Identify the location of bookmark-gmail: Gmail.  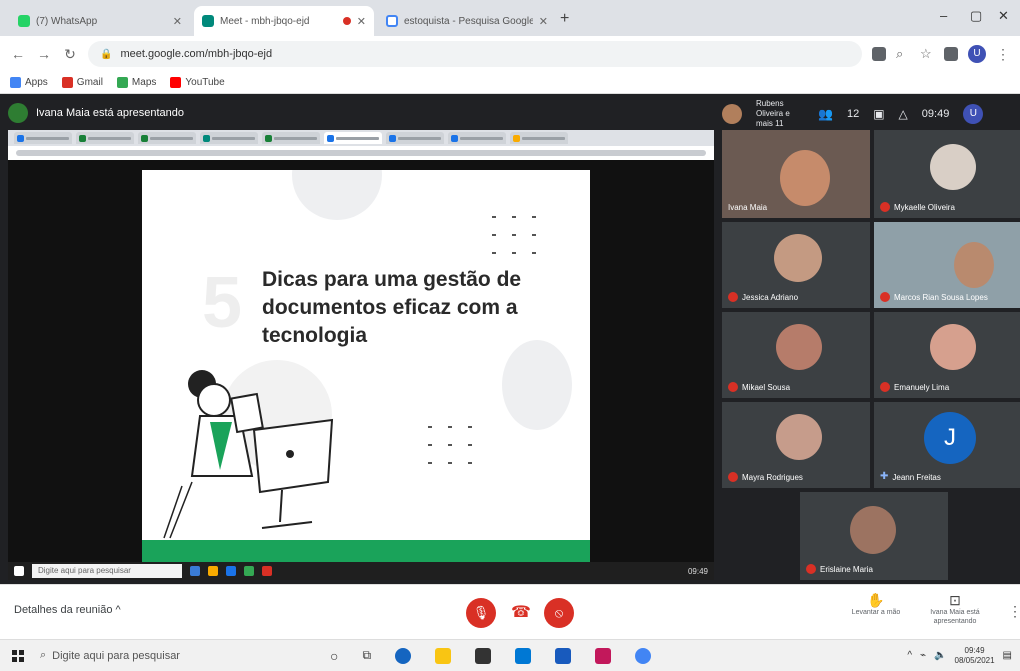
(82, 82).